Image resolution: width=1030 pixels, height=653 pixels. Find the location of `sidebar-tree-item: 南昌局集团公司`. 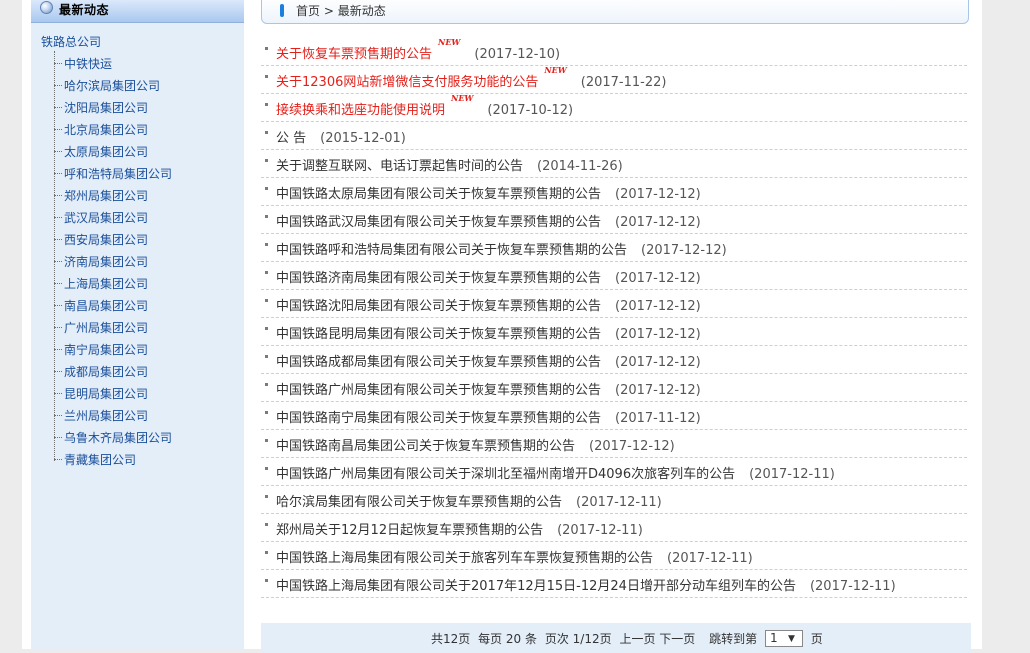

sidebar-tree-item: 南昌局集团公司 is located at coordinates (144, 306).